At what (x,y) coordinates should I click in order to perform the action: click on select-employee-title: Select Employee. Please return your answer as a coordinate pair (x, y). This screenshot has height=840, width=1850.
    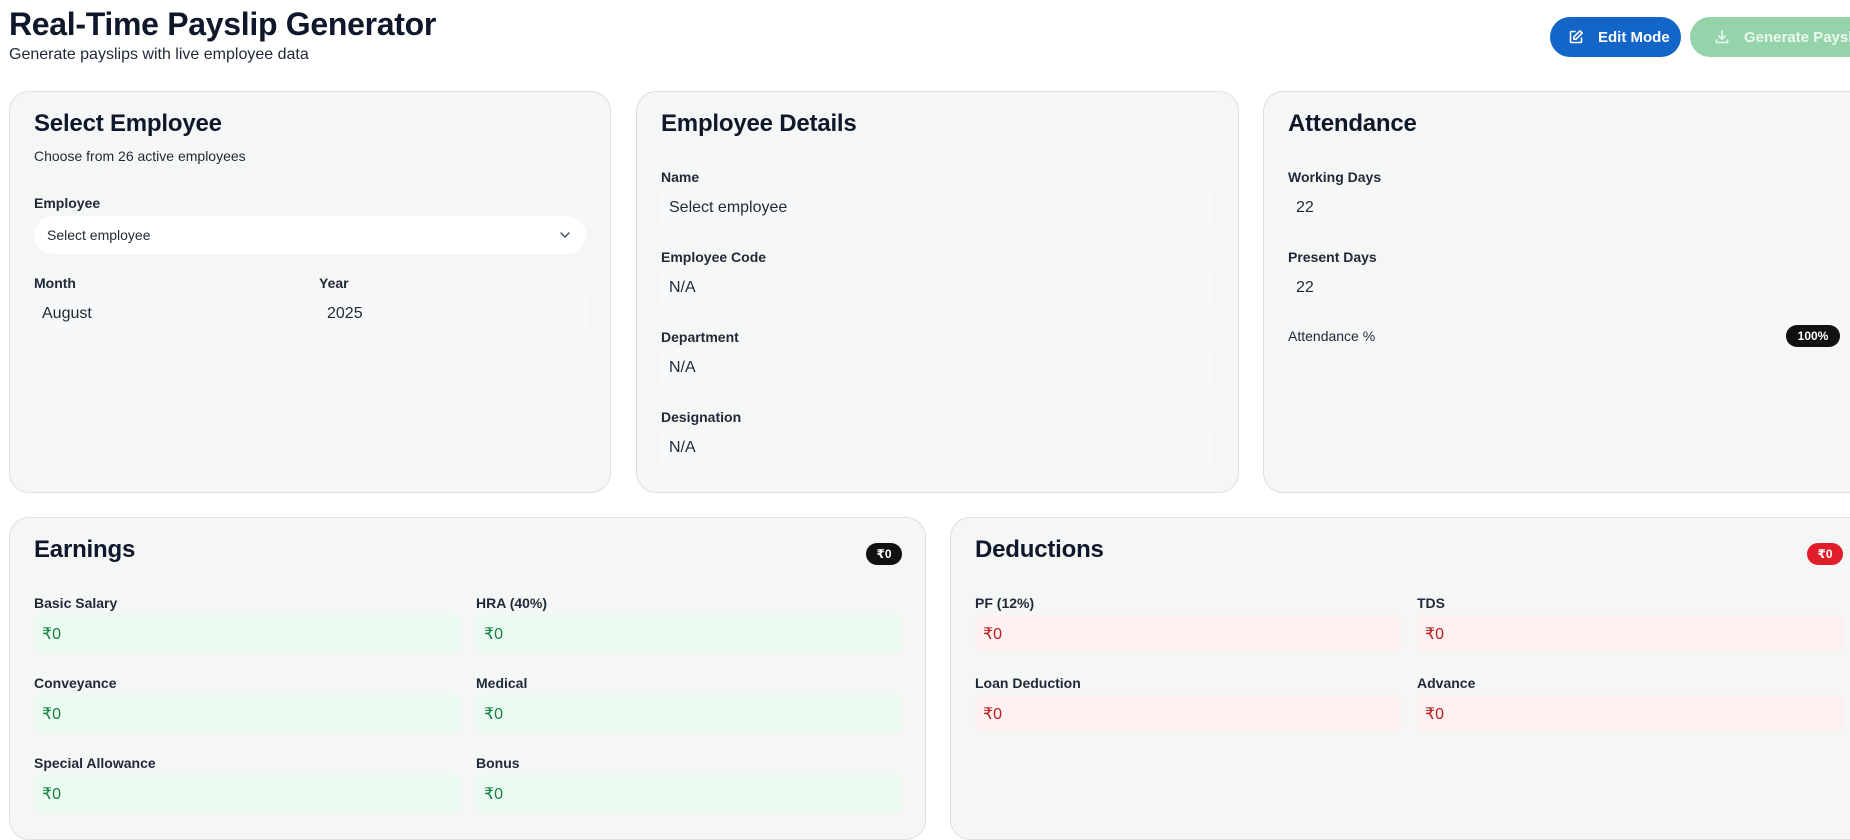
    Looking at the image, I should click on (128, 123).